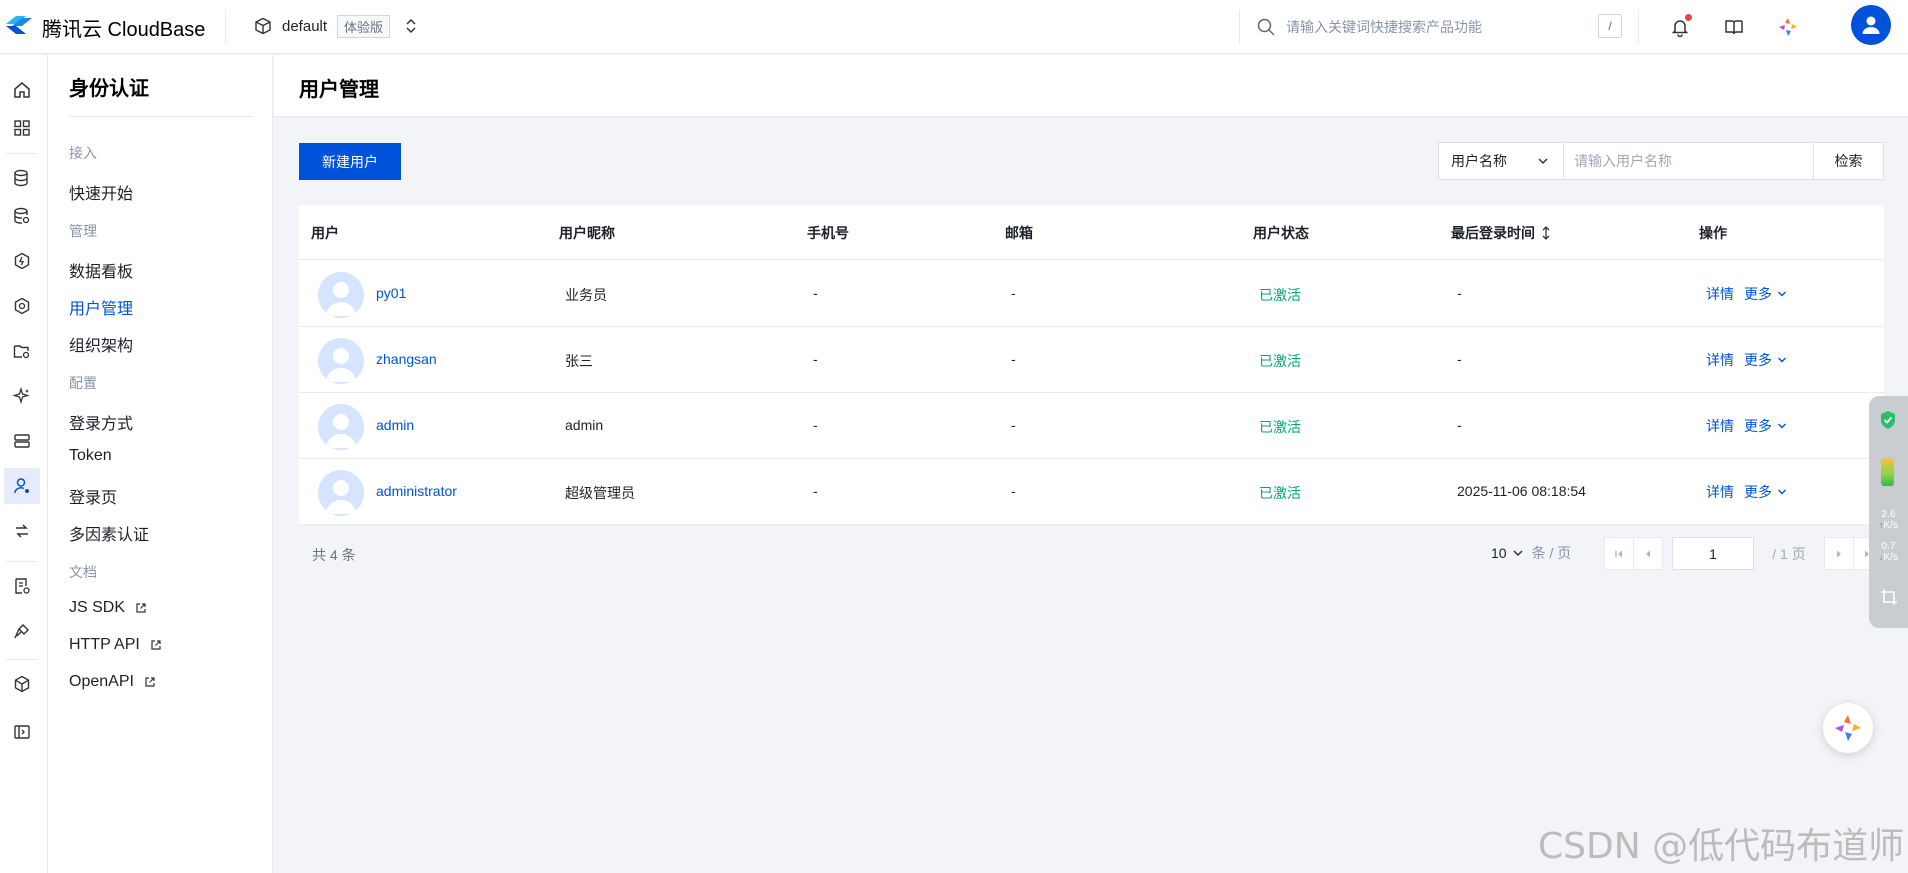  Describe the element at coordinates (334, 555) in the screenshot. I see `total-count: 共 4 条` at that location.